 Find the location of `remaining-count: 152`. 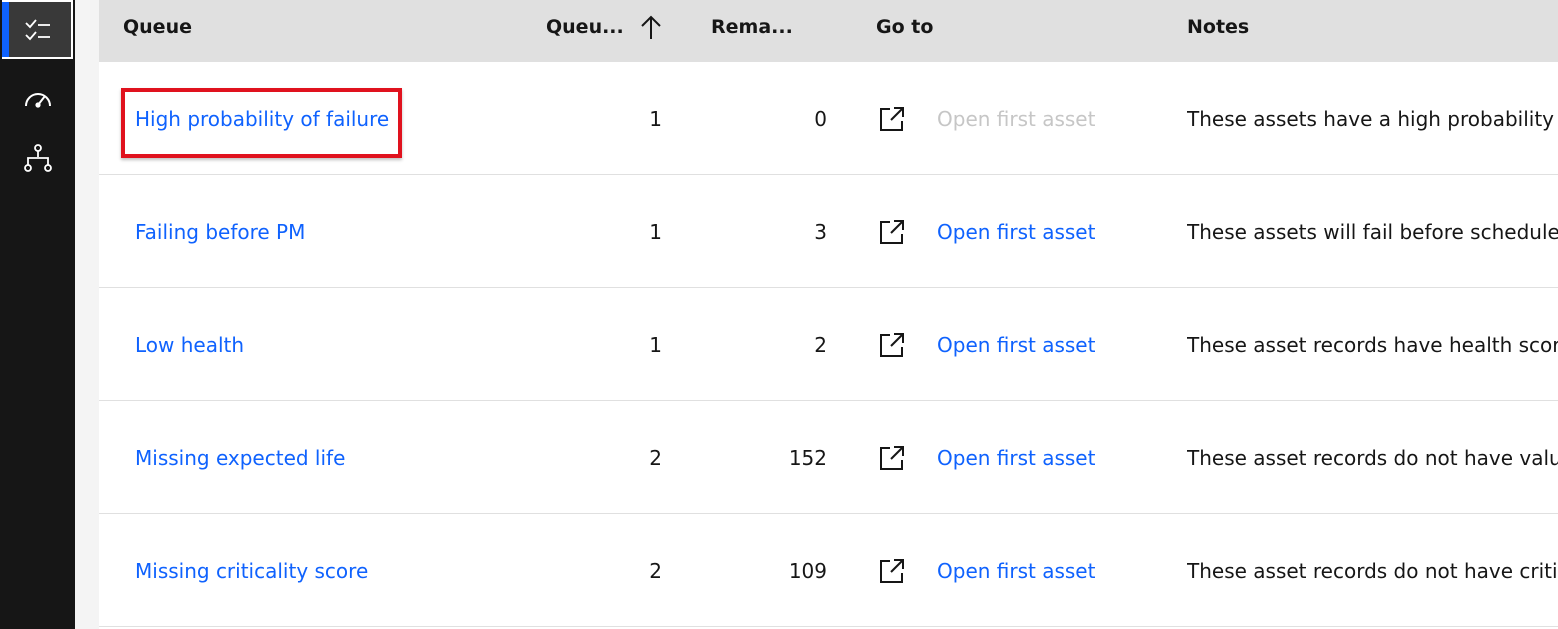

remaining-count: 152 is located at coordinates (807, 457).